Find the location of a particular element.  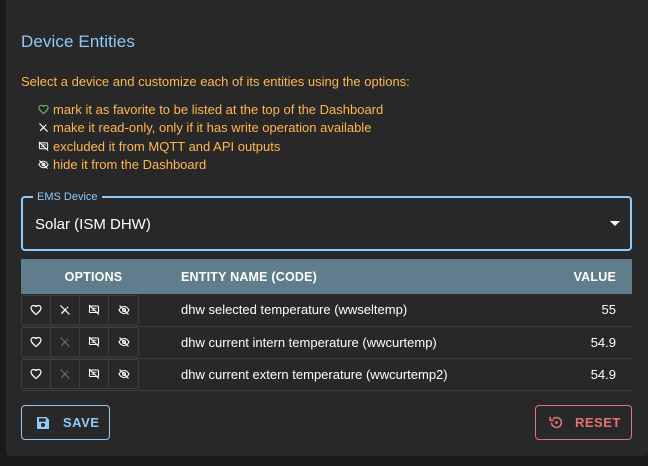

table-header-row: OPTIONS ENTITY NAME (CODE) VALUE is located at coordinates (326, 276).